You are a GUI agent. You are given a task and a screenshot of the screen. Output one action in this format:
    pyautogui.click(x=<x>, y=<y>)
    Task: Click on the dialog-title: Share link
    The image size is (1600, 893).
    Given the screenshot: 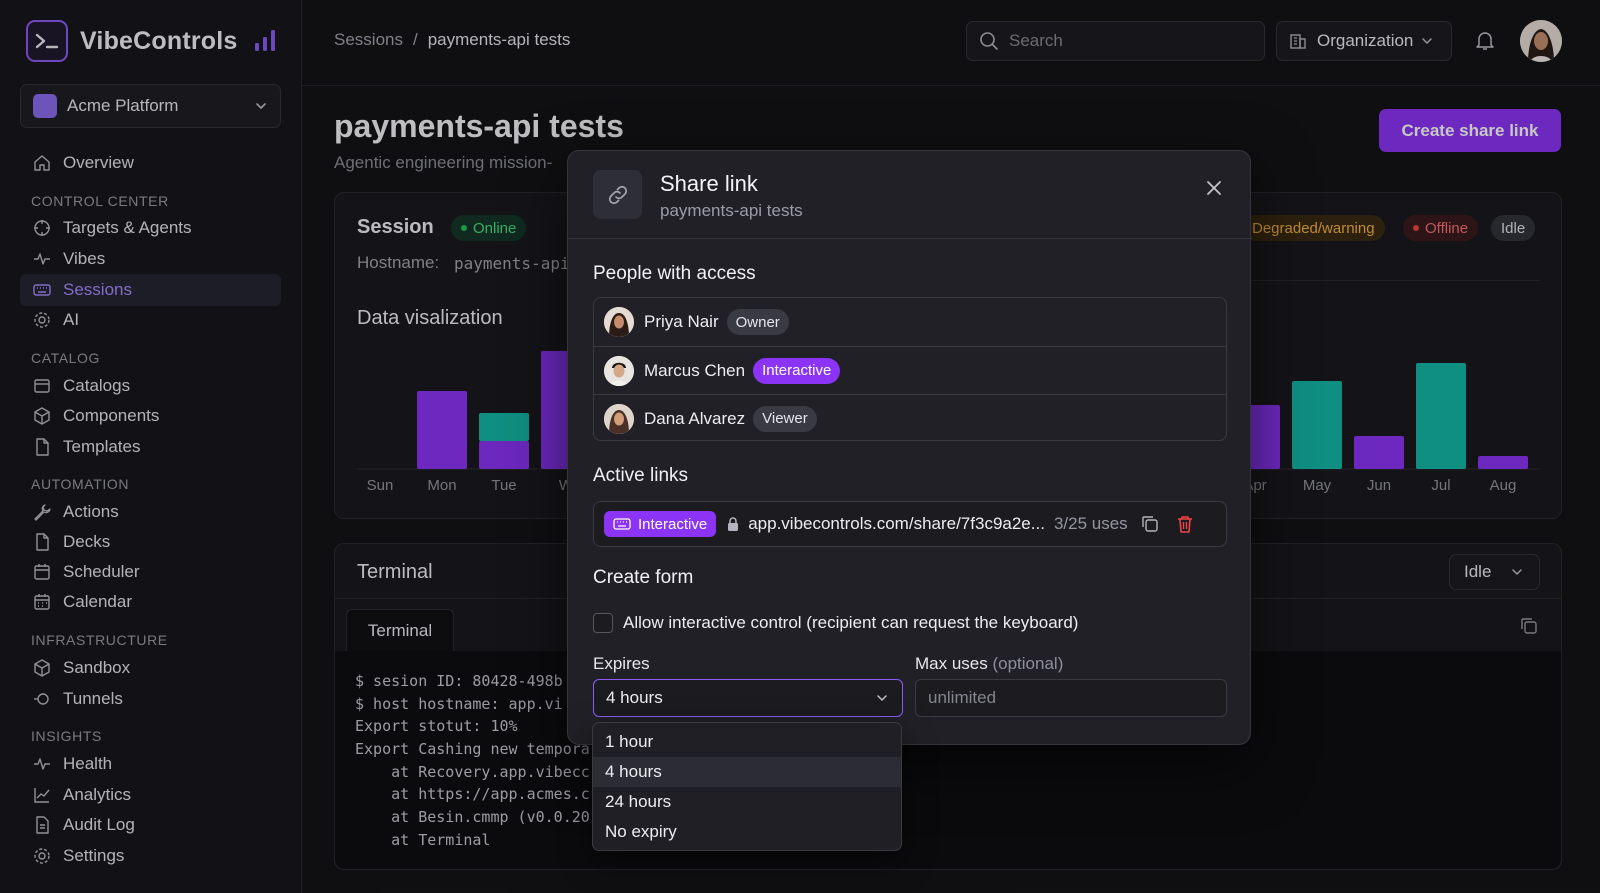 What is the action you would take?
    pyautogui.click(x=709, y=183)
    